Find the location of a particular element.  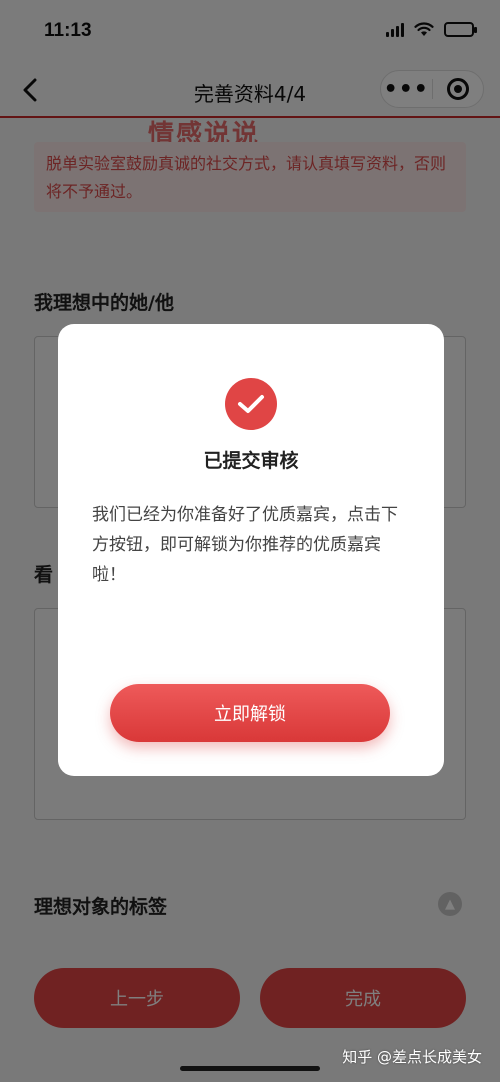

check-icon is located at coordinates (251, 404).